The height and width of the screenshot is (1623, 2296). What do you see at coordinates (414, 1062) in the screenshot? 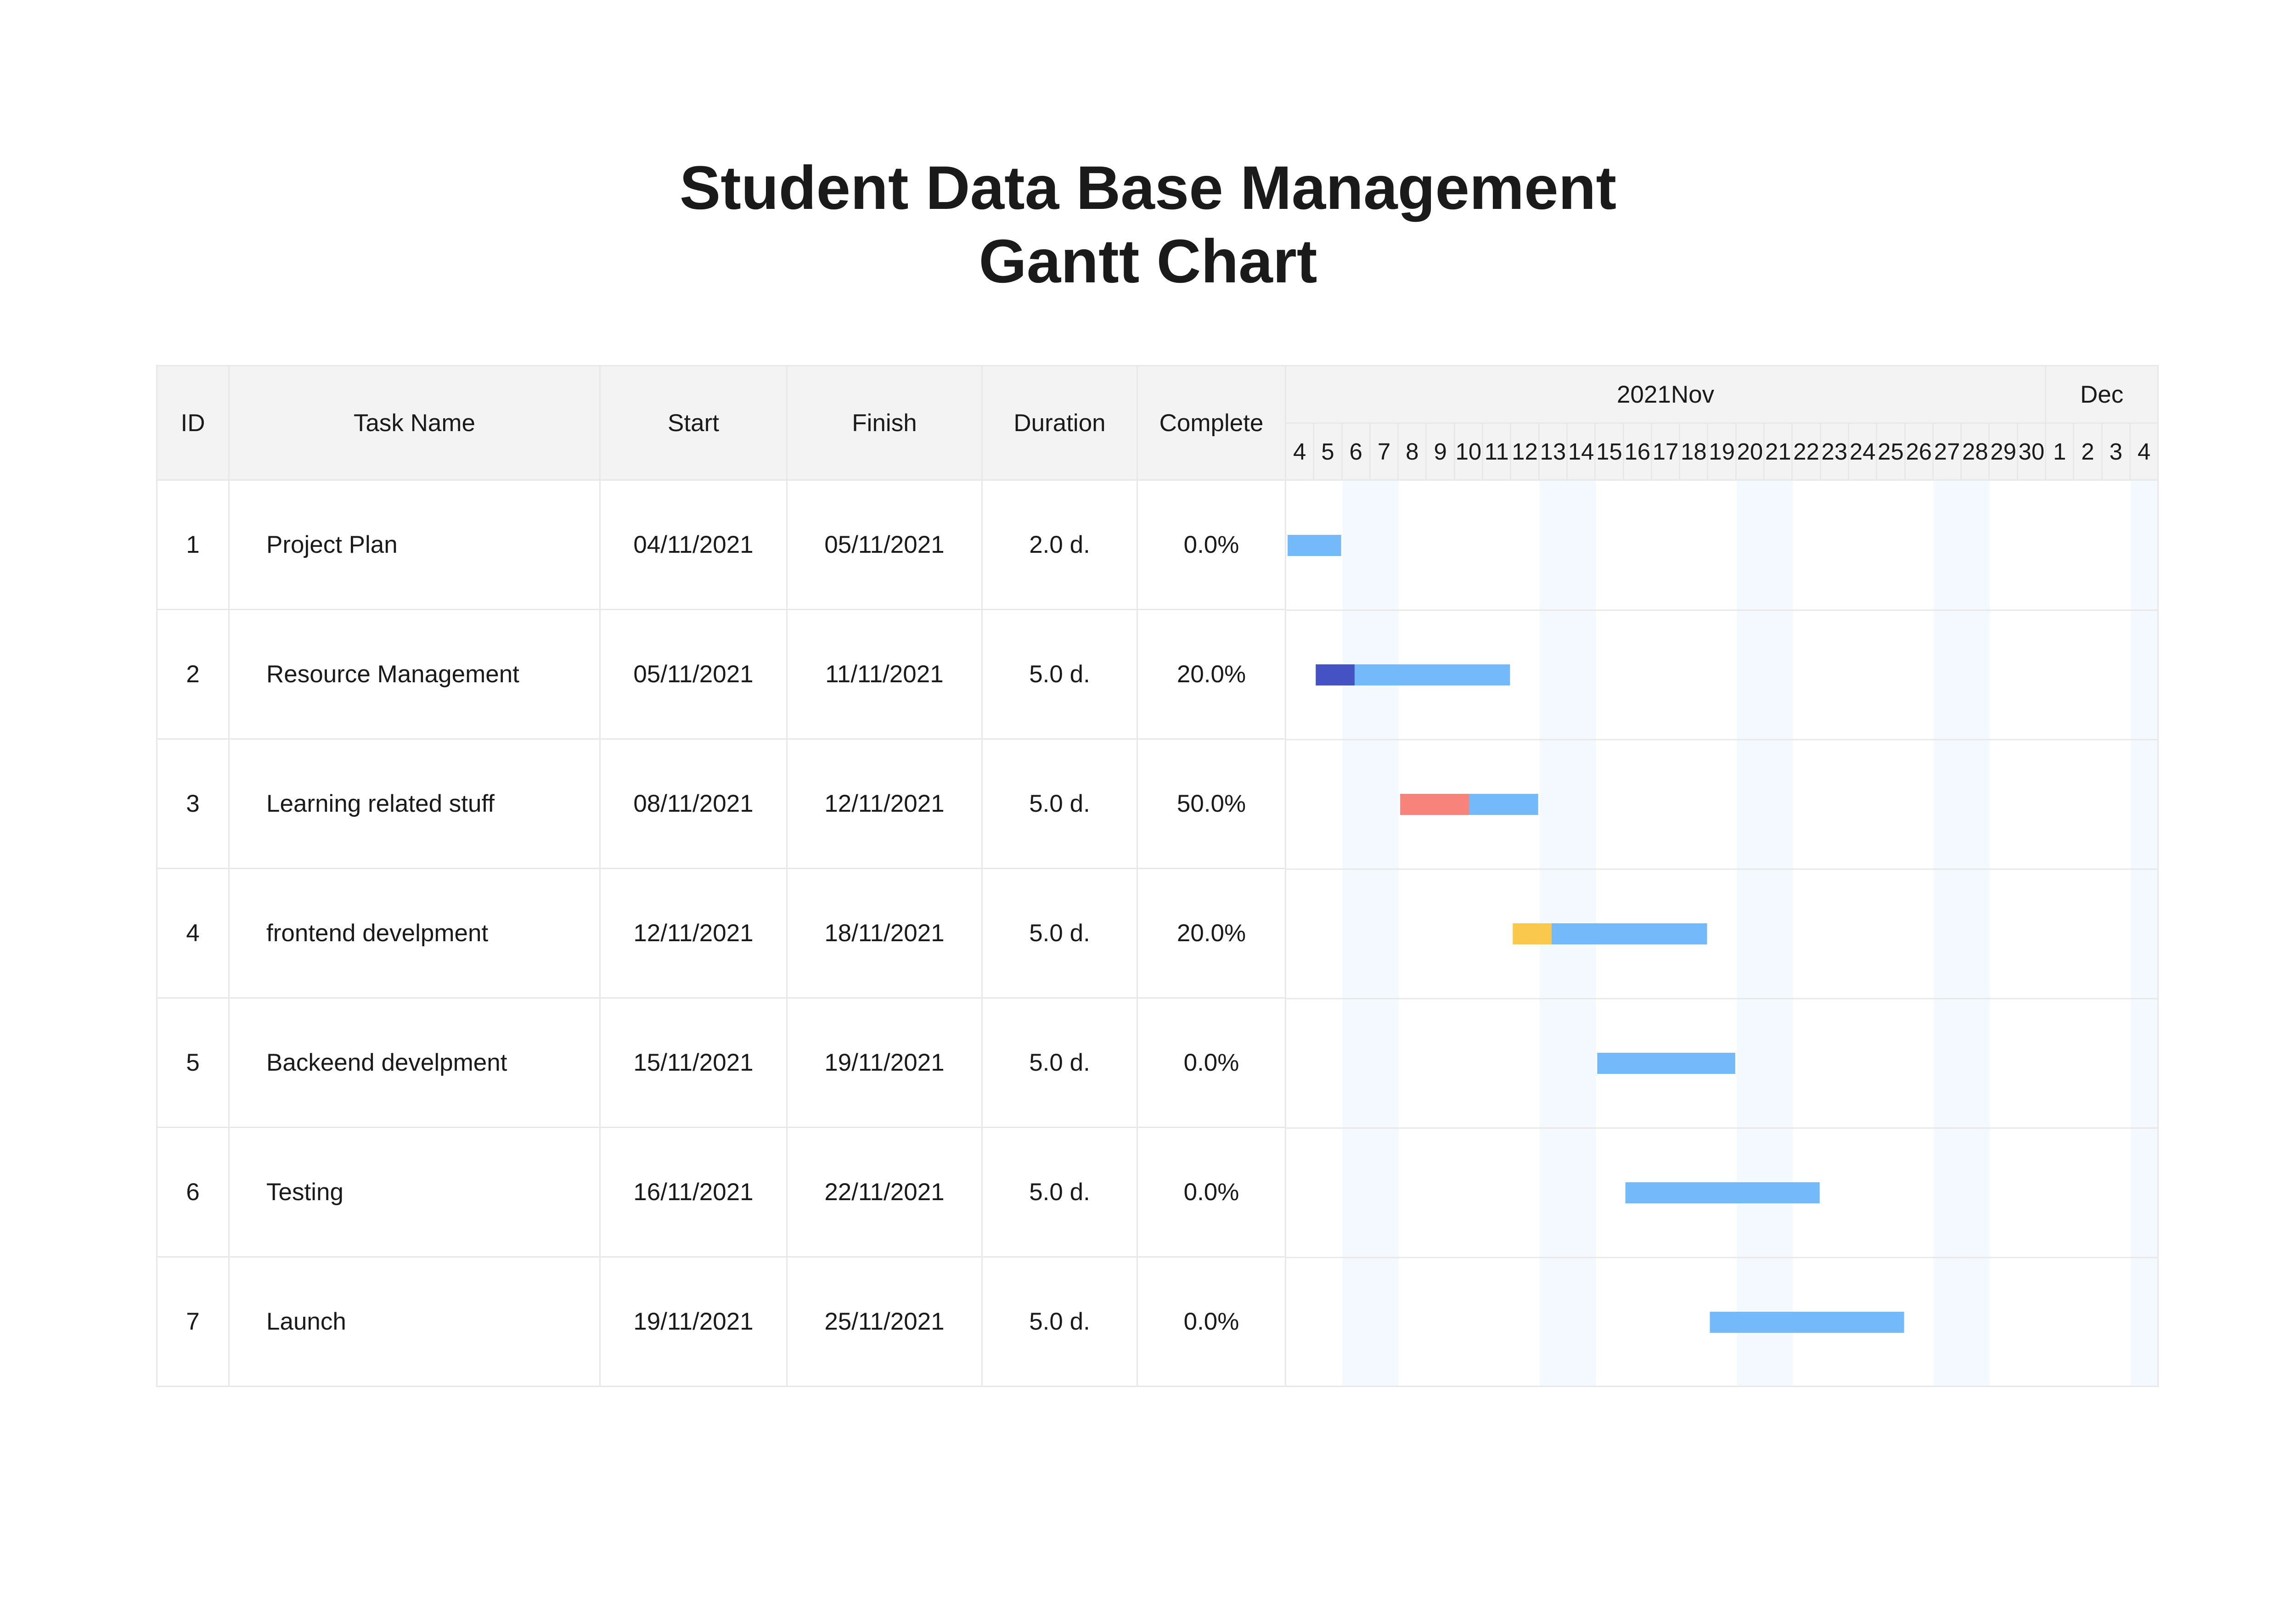
I see `task-name-cell: Backeend develpment` at bounding box center [414, 1062].